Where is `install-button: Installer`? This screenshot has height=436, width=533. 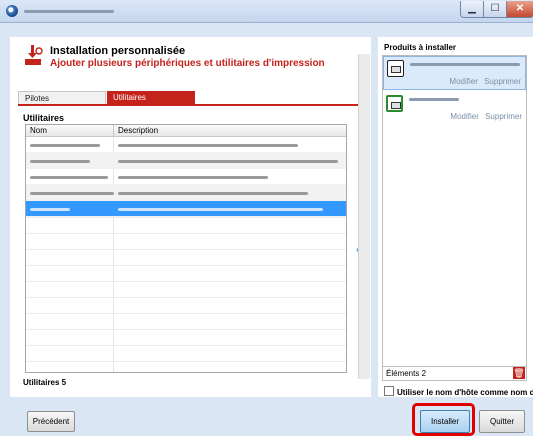 install-button: Installer is located at coordinates (445, 421).